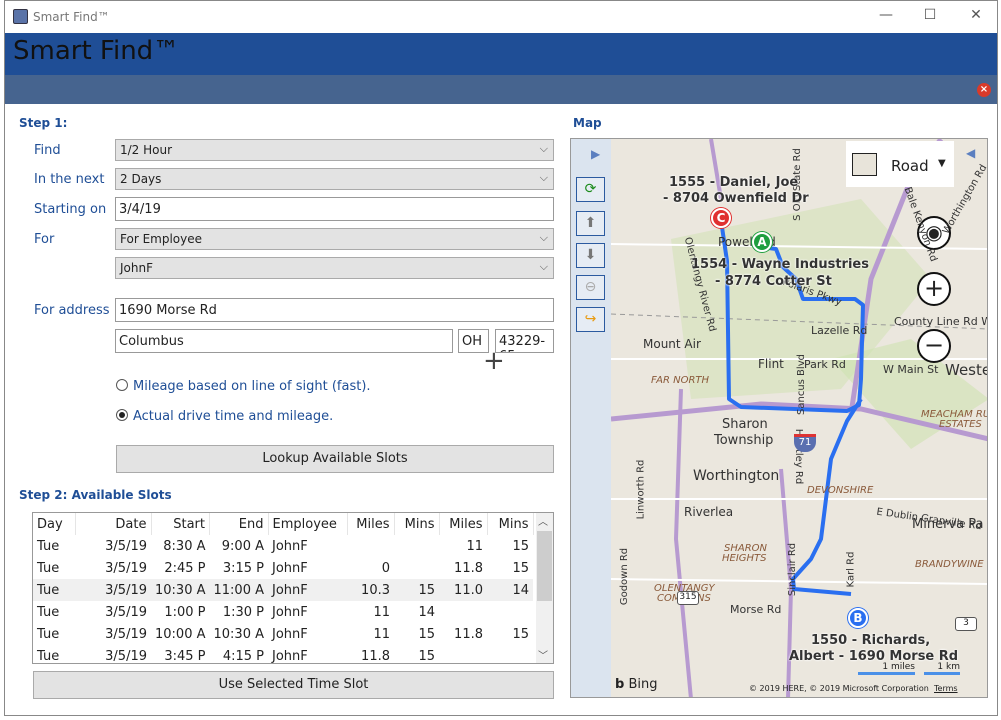 The width and height of the screenshot is (1001, 720). What do you see at coordinates (900, 164) in the screenshot?
I see `map-type-selector: Road ▼` at bounding box center [900, 164].